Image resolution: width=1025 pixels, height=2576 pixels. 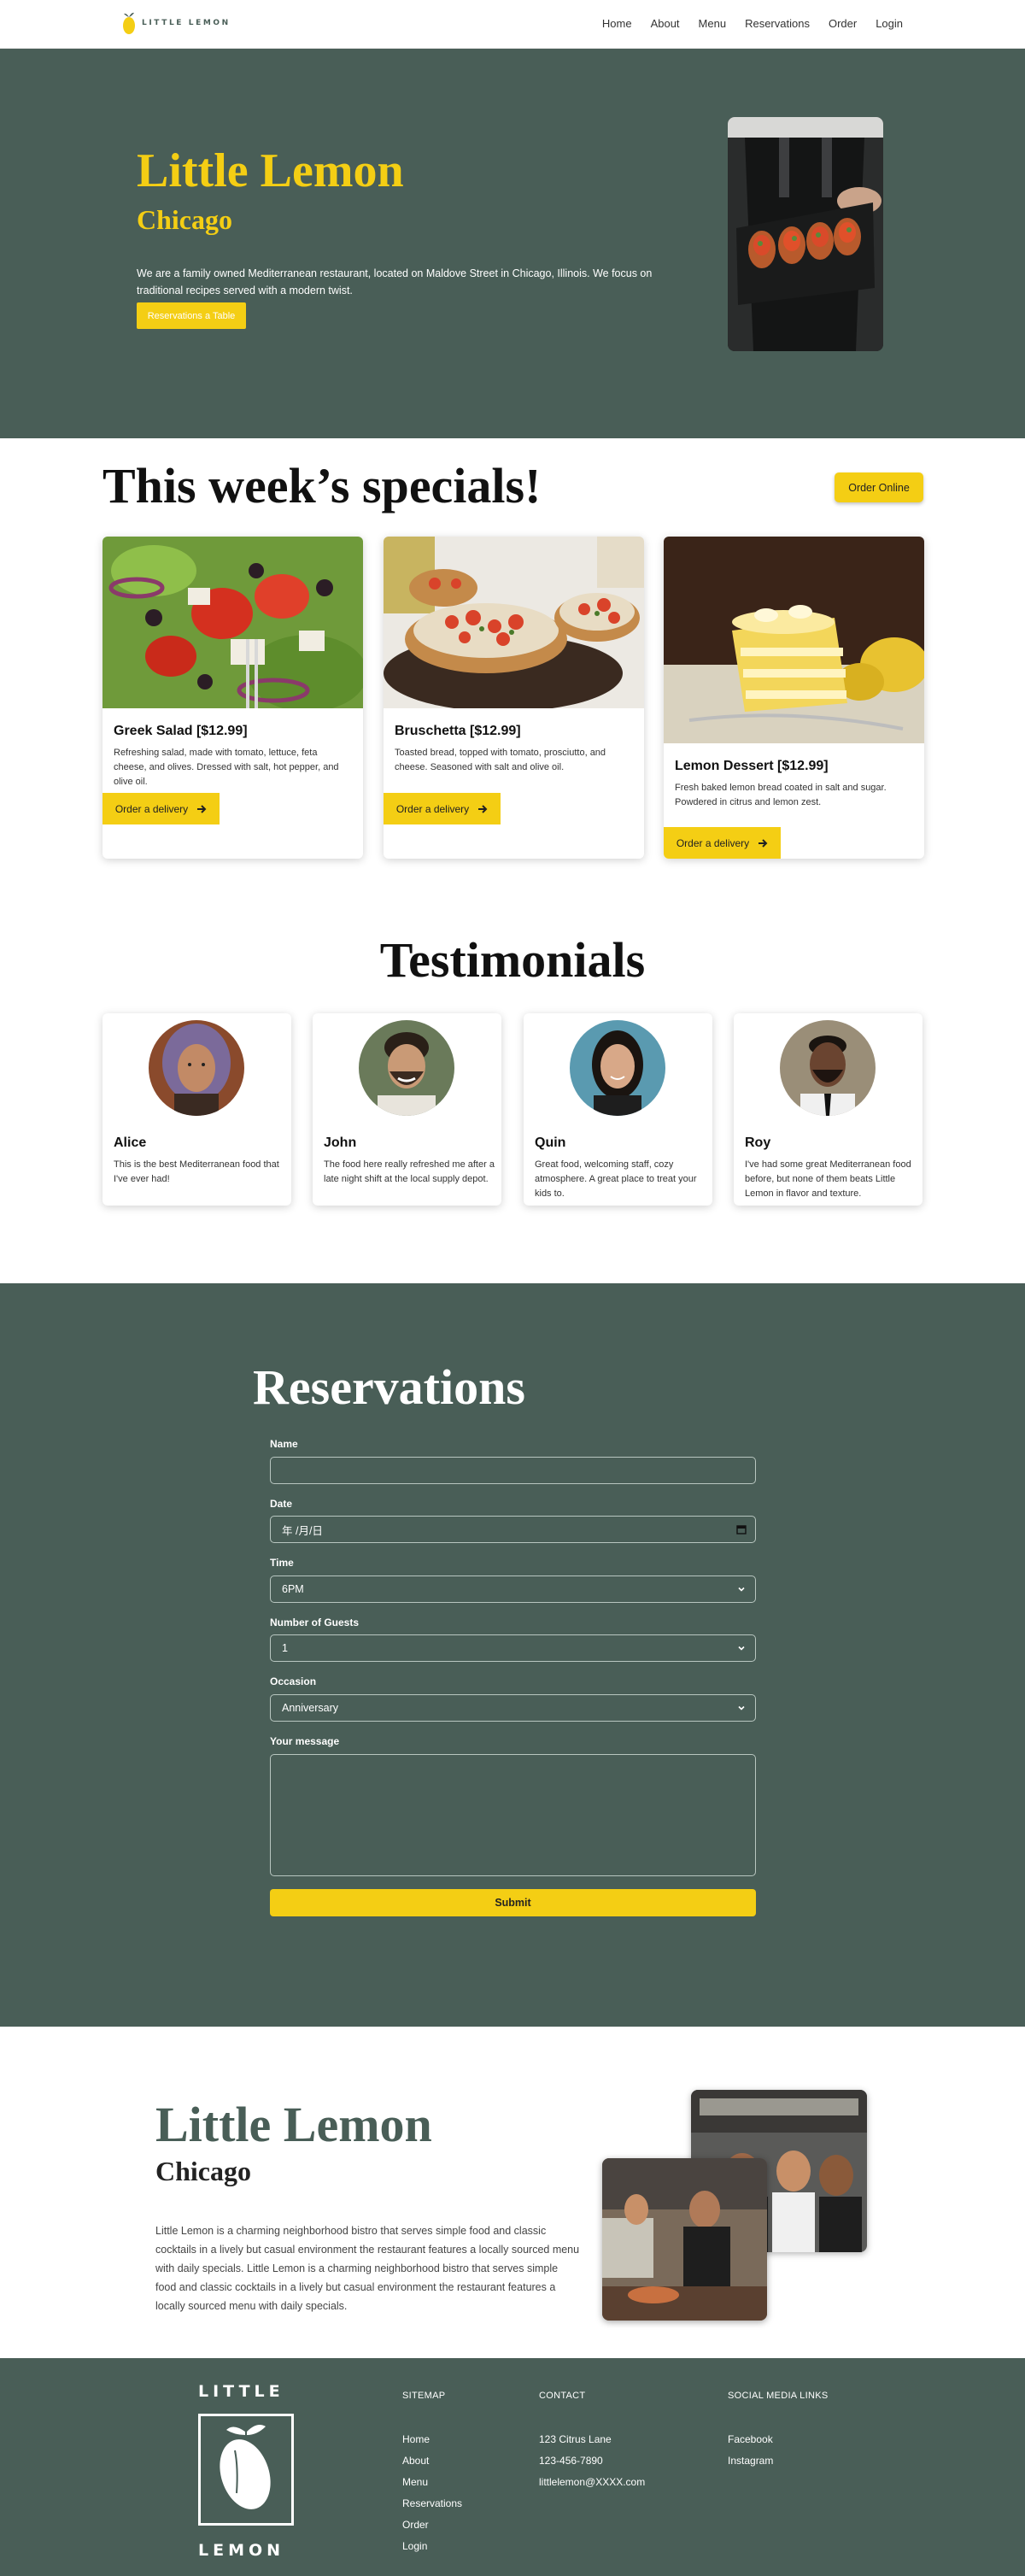 What do you see at coordinates (562, 2396) in the screenshot?
I see `footer-contact-heading: CONTACT` at bounding box center [562, 2396].